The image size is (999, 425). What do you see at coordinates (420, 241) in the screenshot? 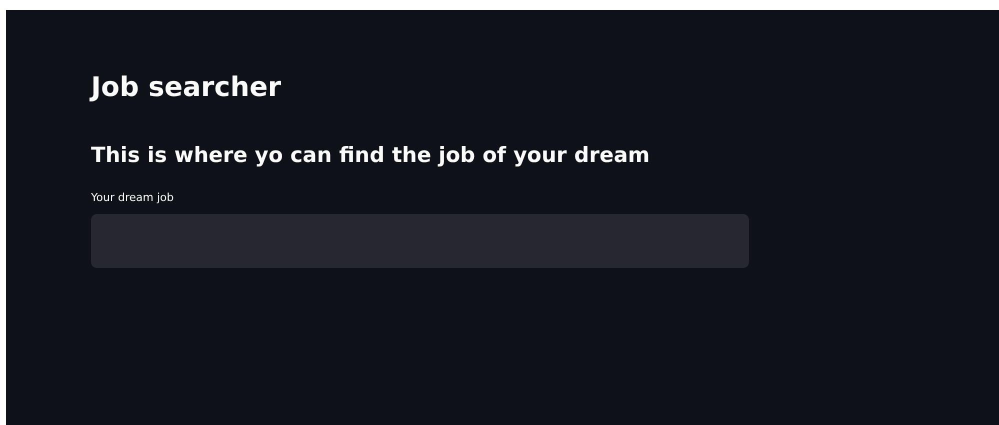
I see `input-field` at bounding box center [420, 241].